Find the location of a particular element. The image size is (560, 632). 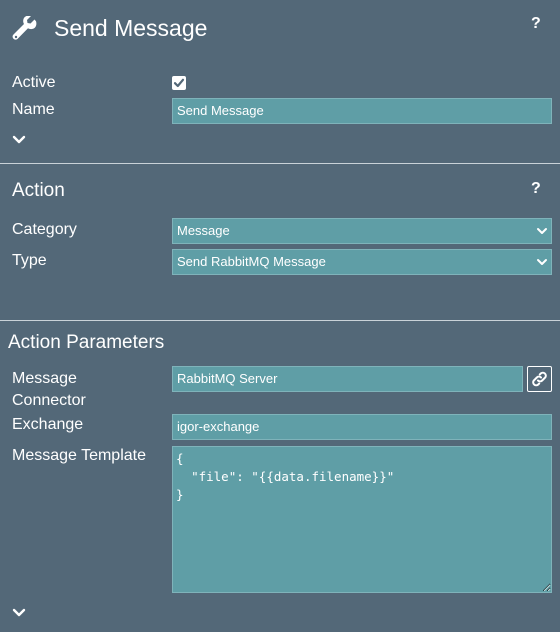

wrench-icon is located at coordinates (24, 28).